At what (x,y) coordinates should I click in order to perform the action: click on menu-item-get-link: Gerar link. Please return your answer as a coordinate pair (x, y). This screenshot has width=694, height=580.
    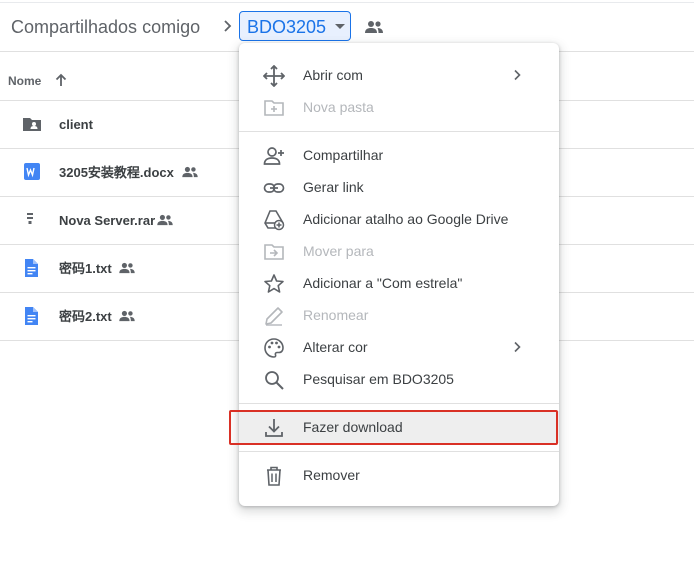
    Looking at the image, I should click on (399, 187).